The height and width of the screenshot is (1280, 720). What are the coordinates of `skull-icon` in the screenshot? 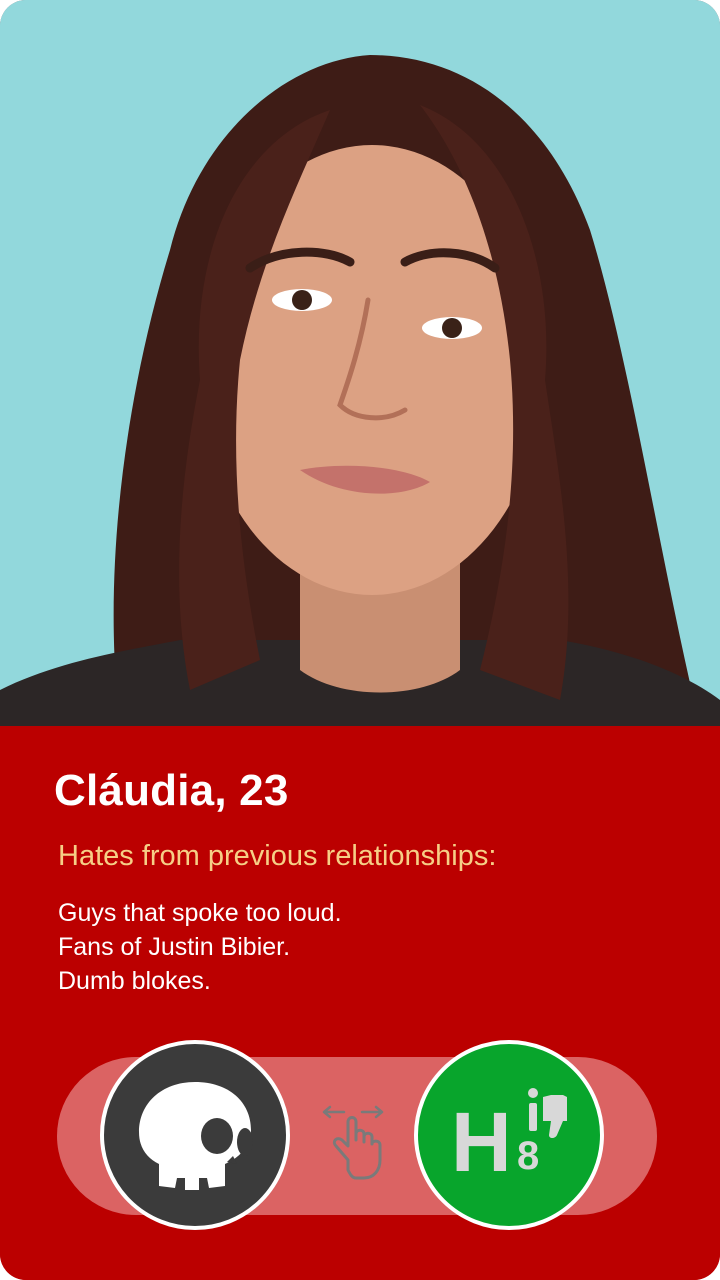 It's located at (196, 1136).